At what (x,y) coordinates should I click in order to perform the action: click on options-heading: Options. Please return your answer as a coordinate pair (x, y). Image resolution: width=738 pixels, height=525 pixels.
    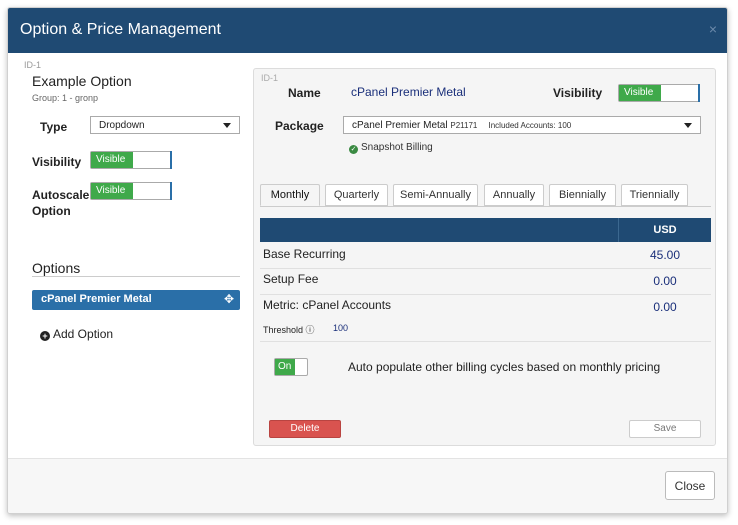
    Looking at the image, I should click on (56, 268).